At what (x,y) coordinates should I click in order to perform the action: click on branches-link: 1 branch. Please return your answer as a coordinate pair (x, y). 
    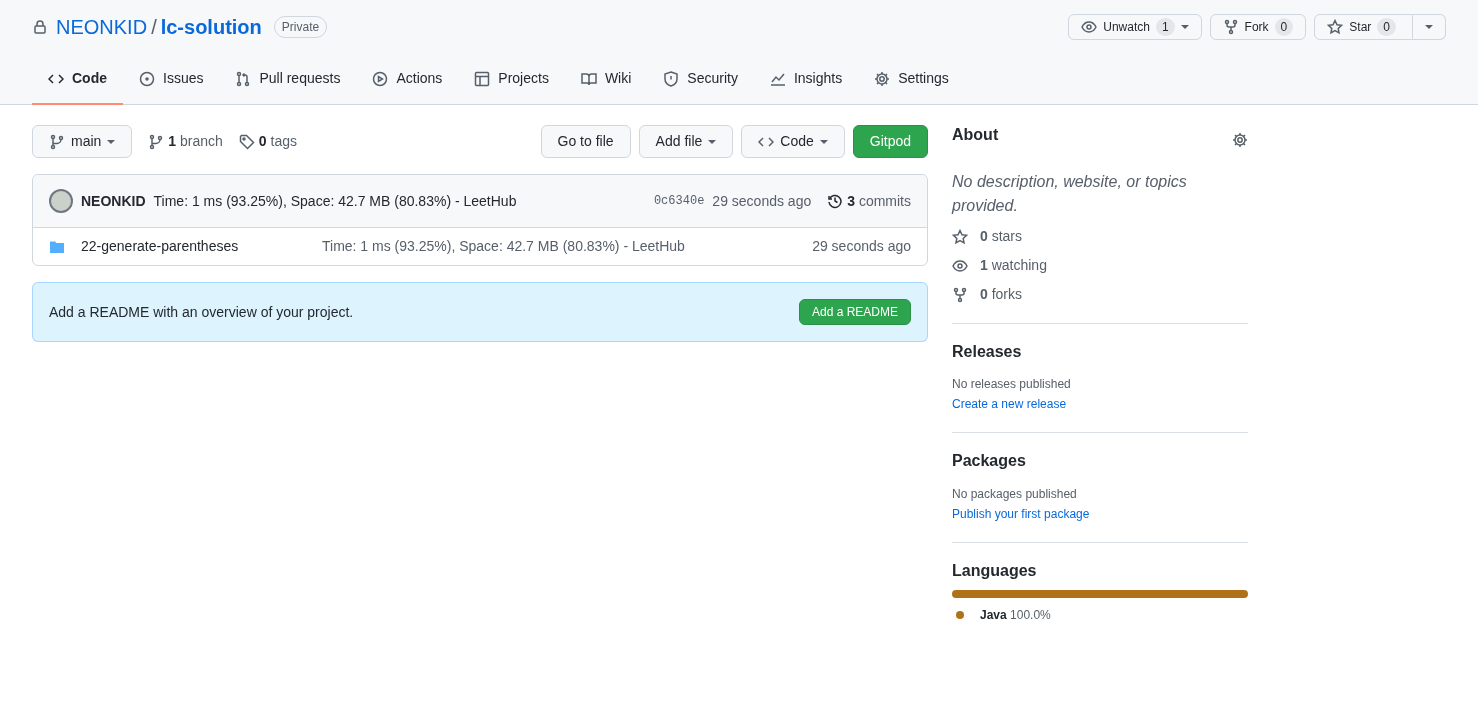
    Looking at the image, I should click on (185, 141).